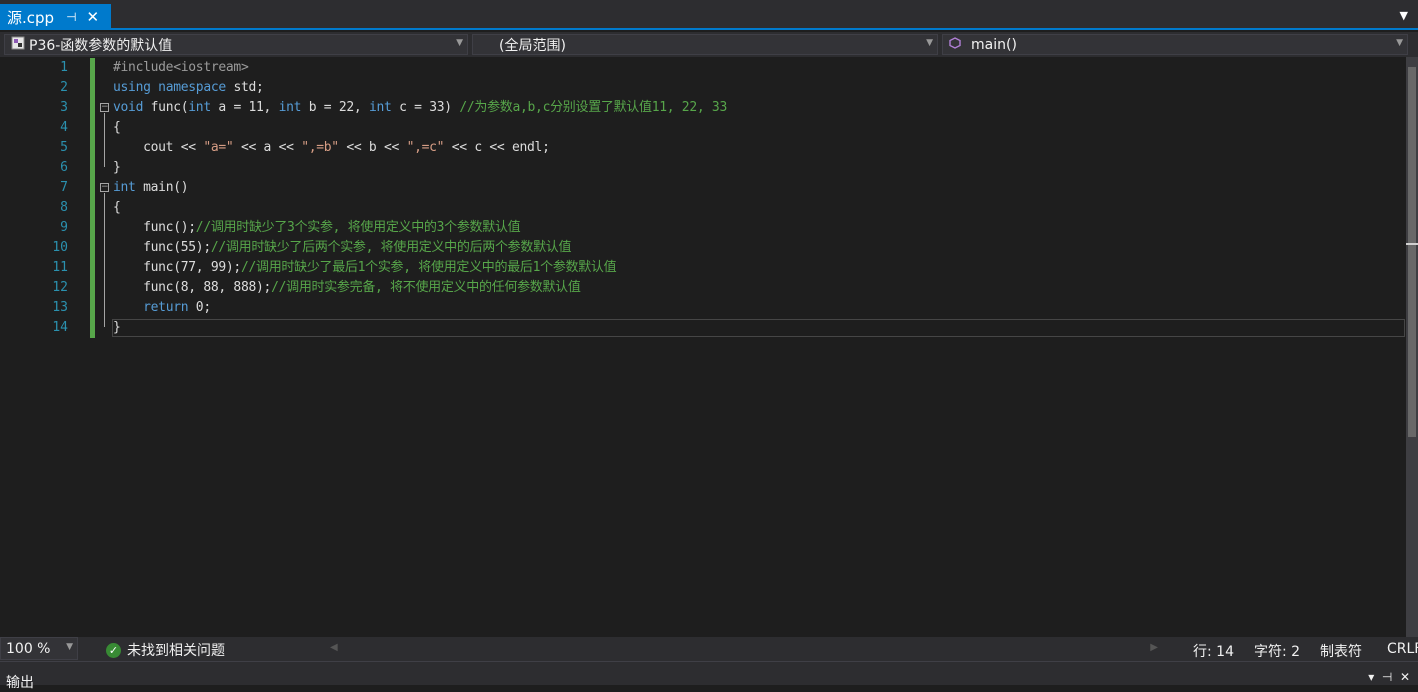 The width and height of the screenshot is (1418, 692). I want to click on tab-mode-indicator: 制表符, so click(1341, 651).